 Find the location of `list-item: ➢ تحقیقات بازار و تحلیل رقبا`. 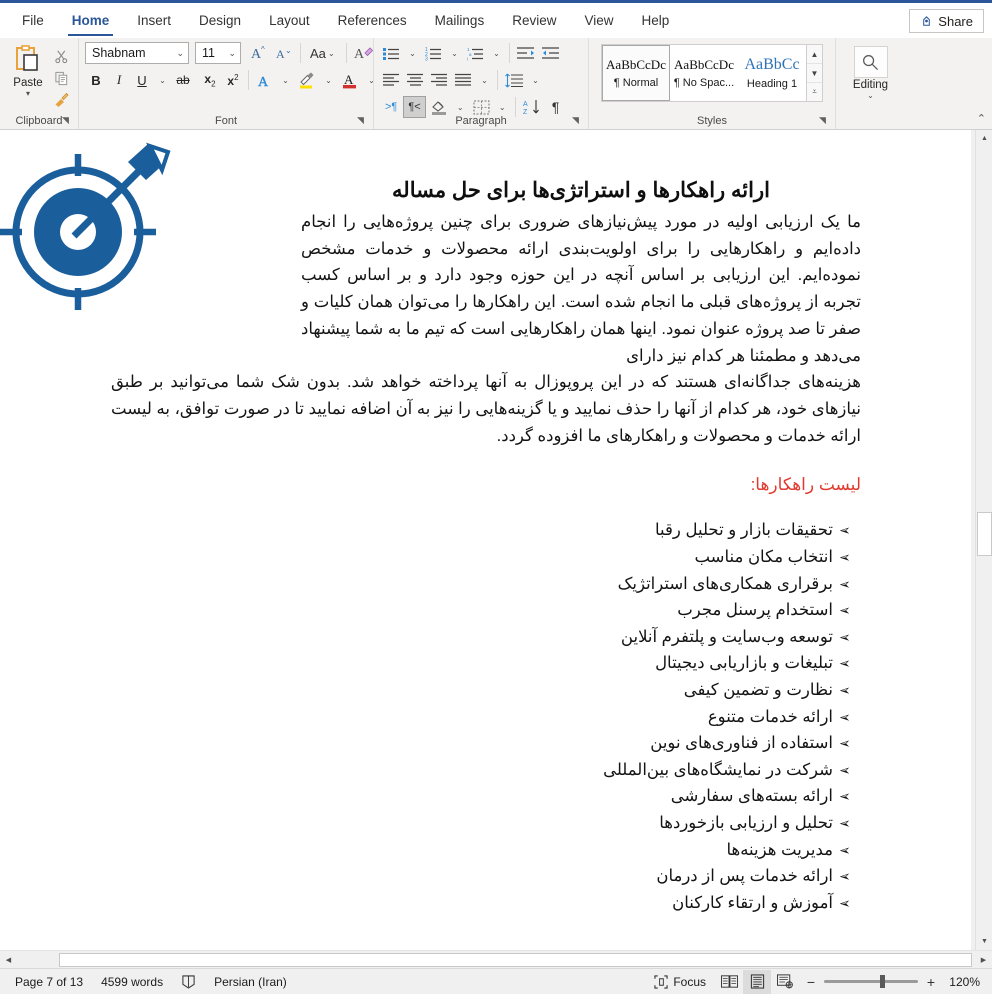

list-item: ➢ تحقیقات بازار و تحلیل رقبا is located at coordinates (485, 530).